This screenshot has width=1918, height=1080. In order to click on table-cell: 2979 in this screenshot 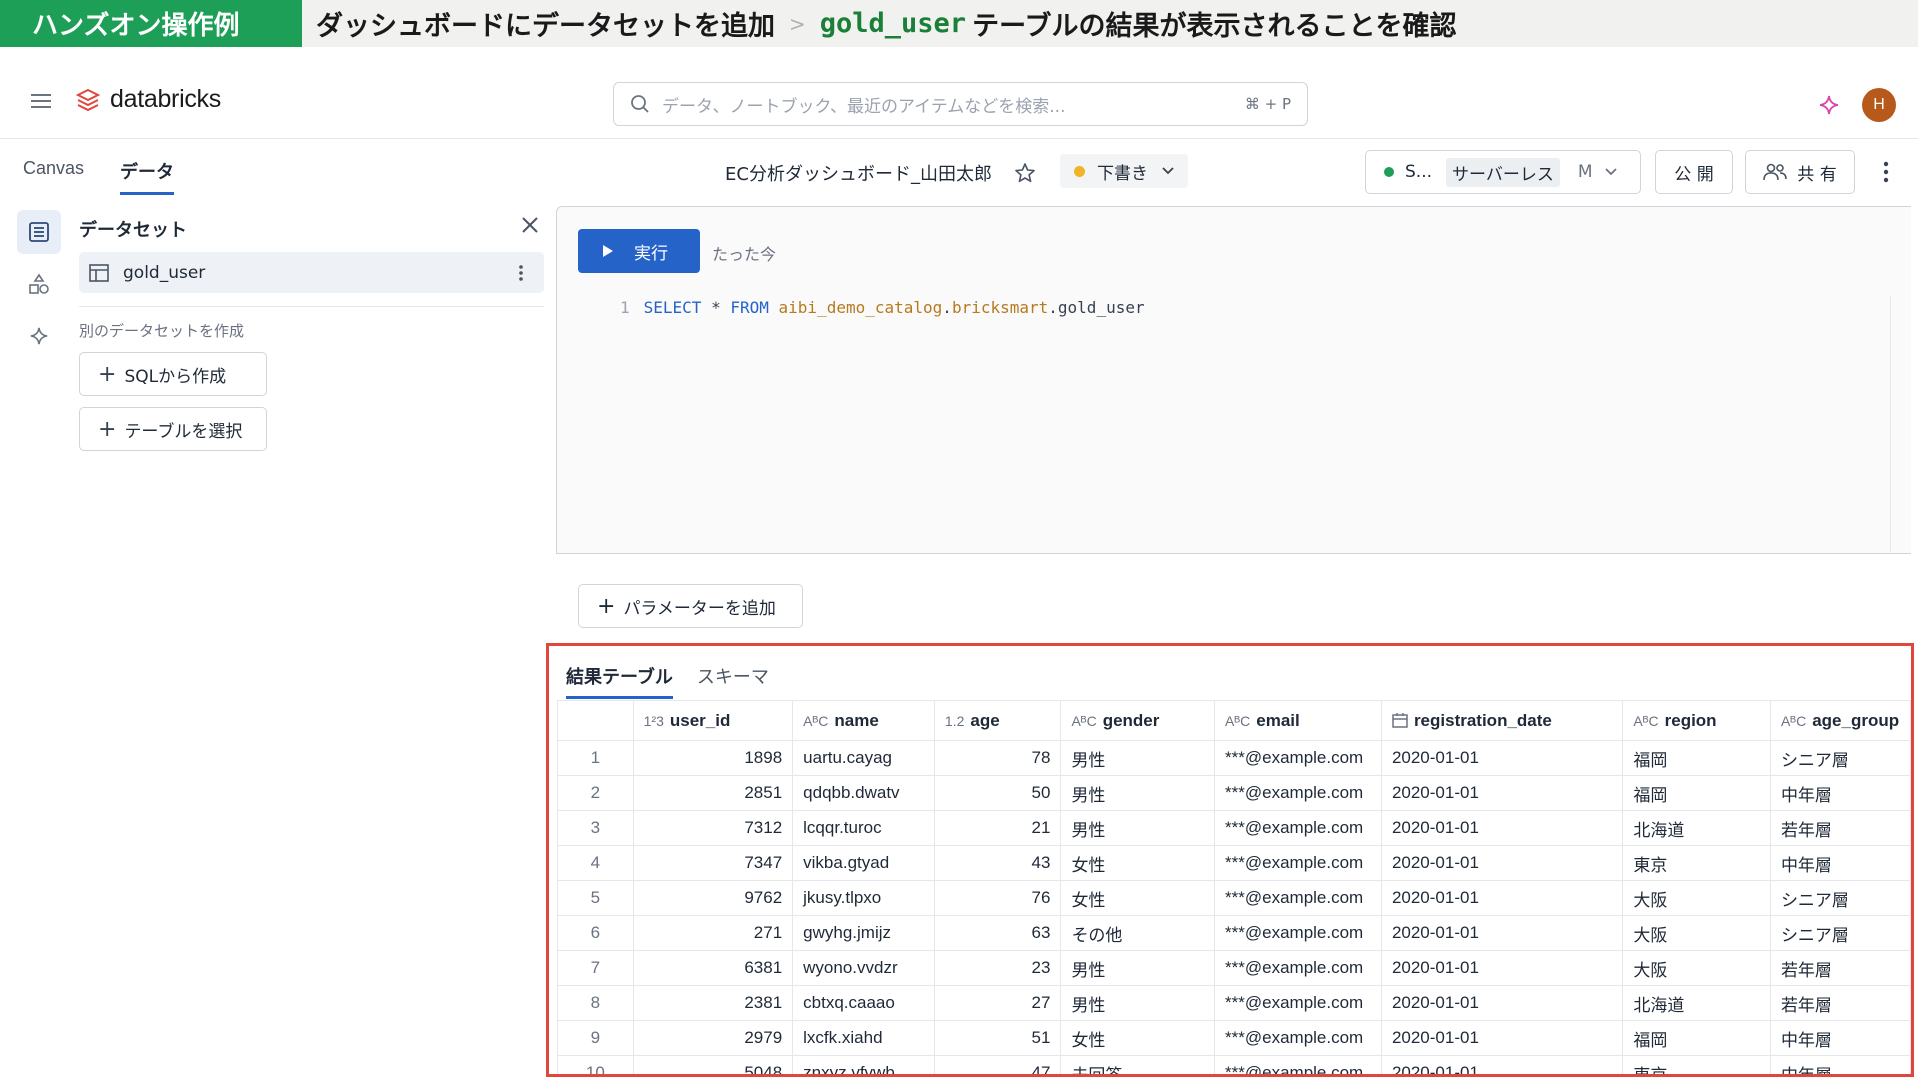, I will do `click(713, 1038)`.